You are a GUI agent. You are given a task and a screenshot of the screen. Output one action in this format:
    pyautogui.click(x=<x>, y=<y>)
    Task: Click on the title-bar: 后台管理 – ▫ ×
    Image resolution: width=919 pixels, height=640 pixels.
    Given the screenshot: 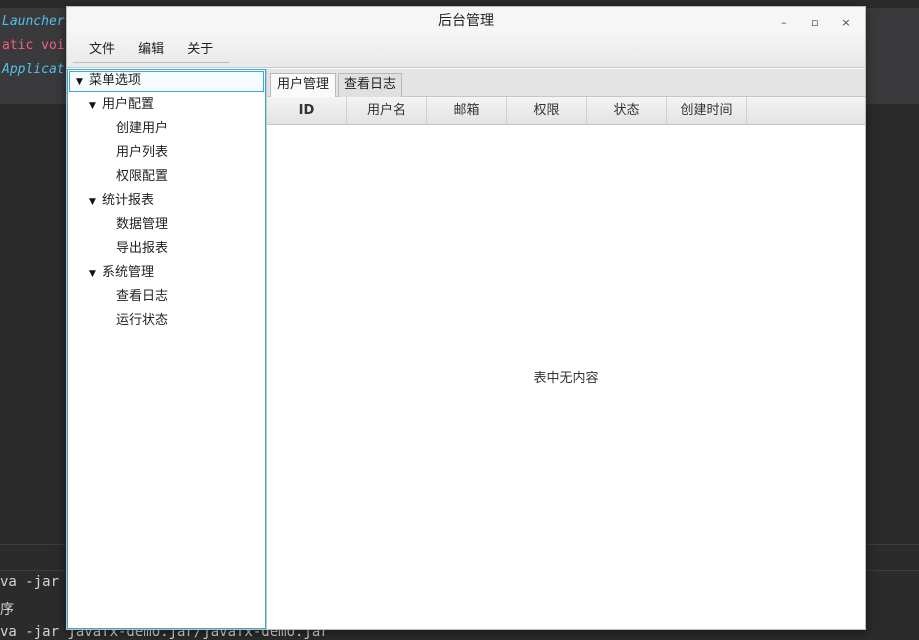 What is the action you would take?
    pyautogui.click(x=466, y=19)
    